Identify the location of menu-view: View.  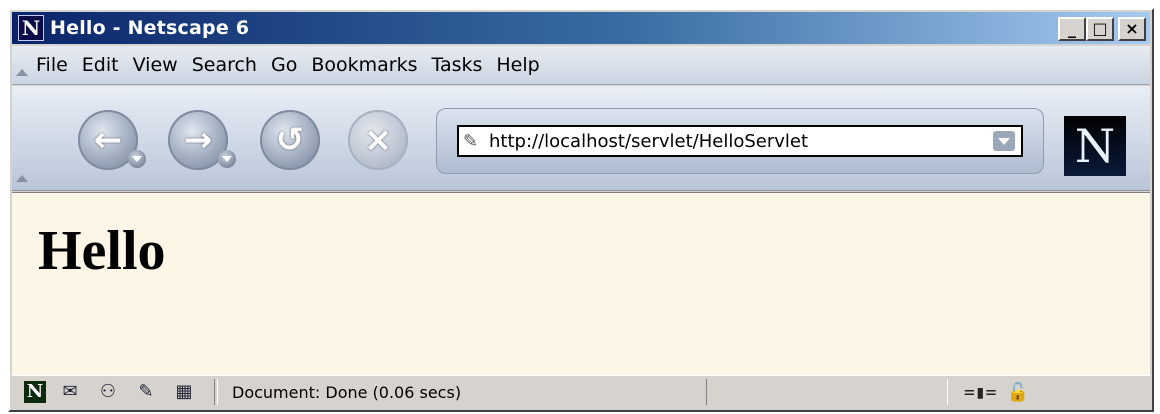
(155, 65).